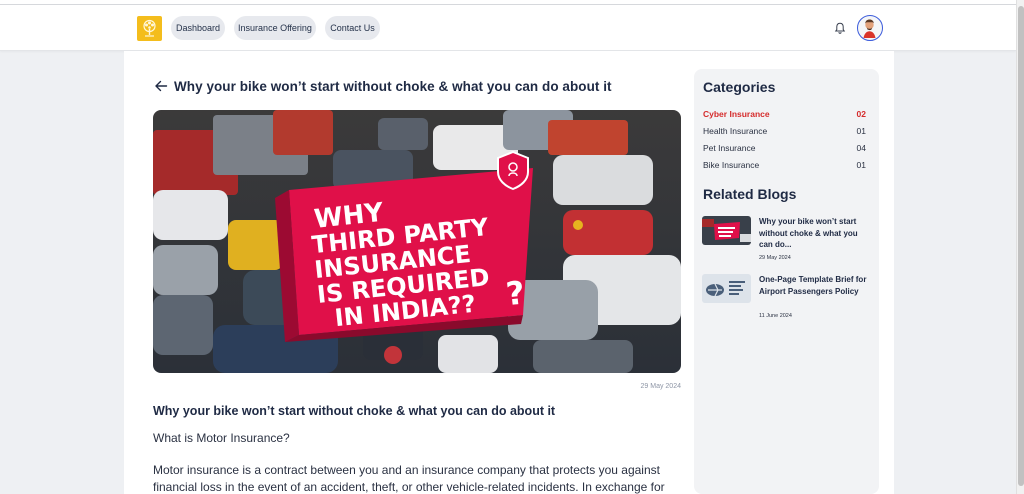 This screenshot has height=494, width=1024. I want to click on post-date: 29 May 2024, so click(660, 386).